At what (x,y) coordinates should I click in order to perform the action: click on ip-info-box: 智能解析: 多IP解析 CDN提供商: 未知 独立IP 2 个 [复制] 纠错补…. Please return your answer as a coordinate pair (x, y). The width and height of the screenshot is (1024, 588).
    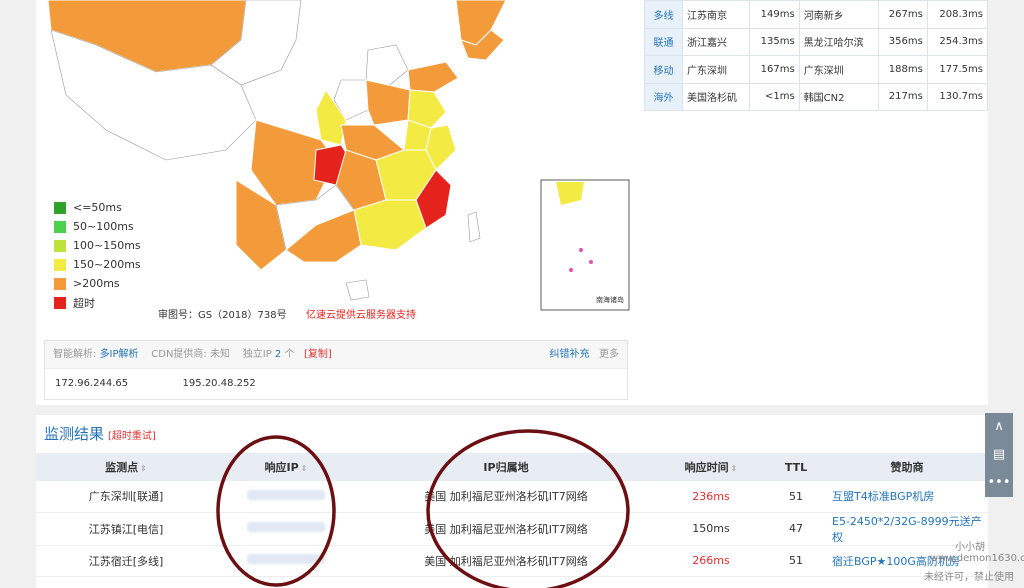
    Looking at the image, I should click on (336, 370).